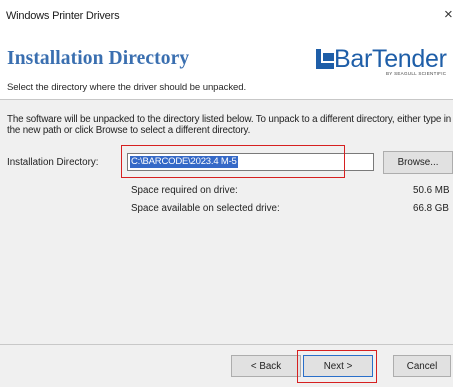  What do you see at coordinates (390, 59) in the screenshot?
I see `logo-text: BarTender` at bounding box center [390, 59].